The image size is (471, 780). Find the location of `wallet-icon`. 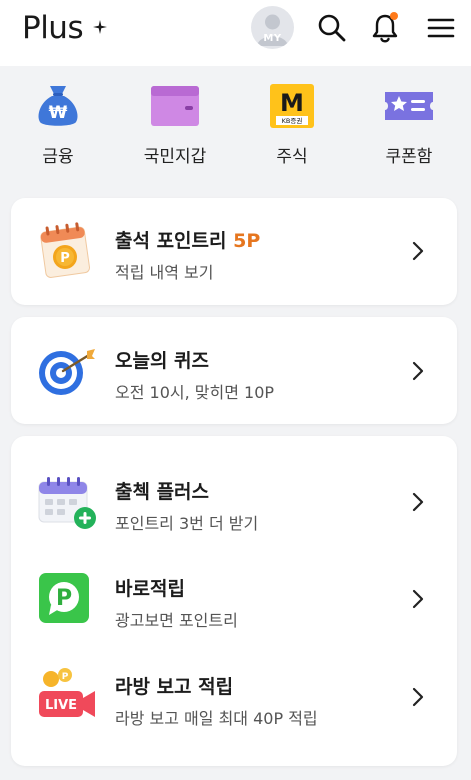

wallet-icon is located at coordinates (175, 106).